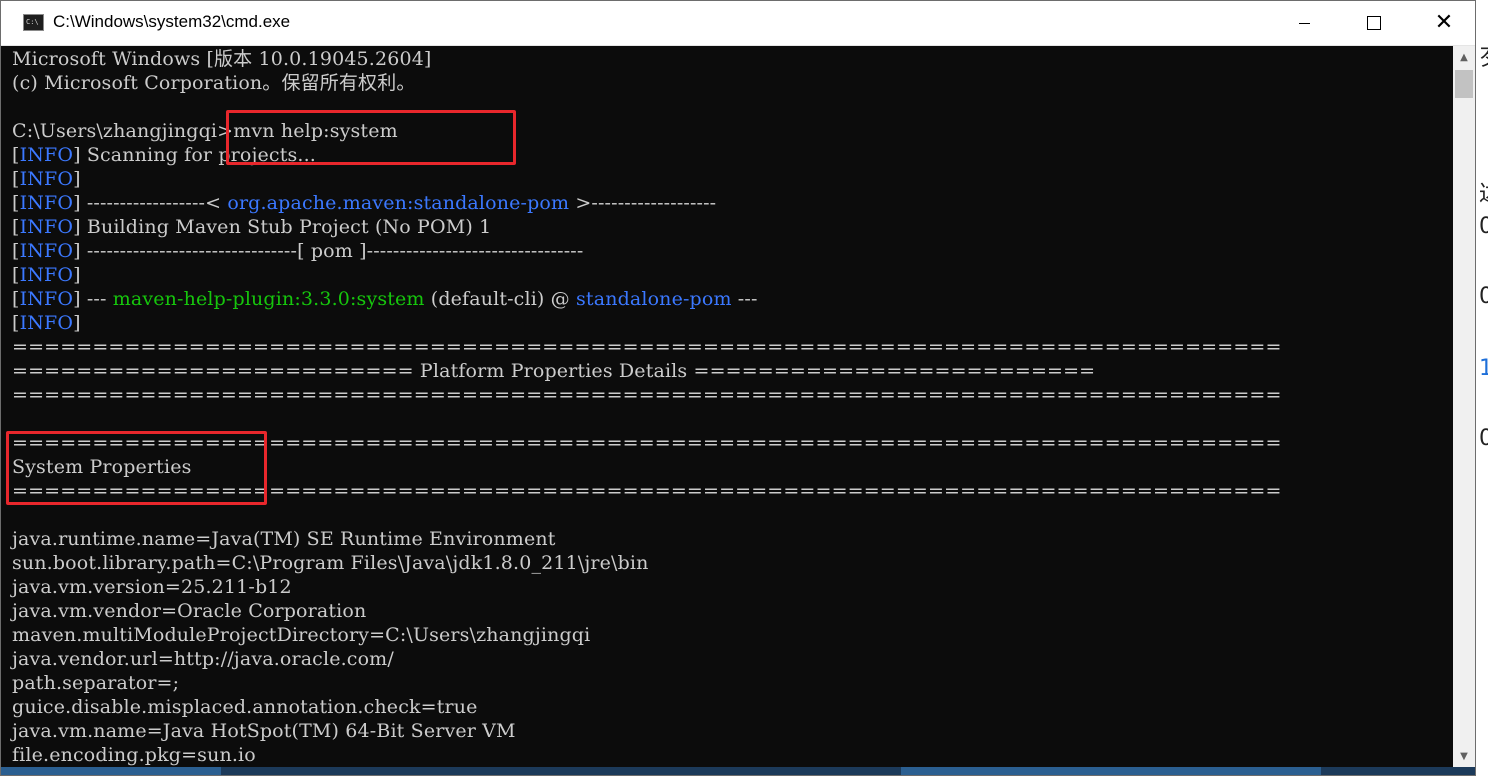 Image resolution: width=1488 pixels, height=776 pixels. What do you see at coordinates (654, 299) in the screenshot?
I see `console-text-blue: standalone-pom` at bounding box center [654, 299].